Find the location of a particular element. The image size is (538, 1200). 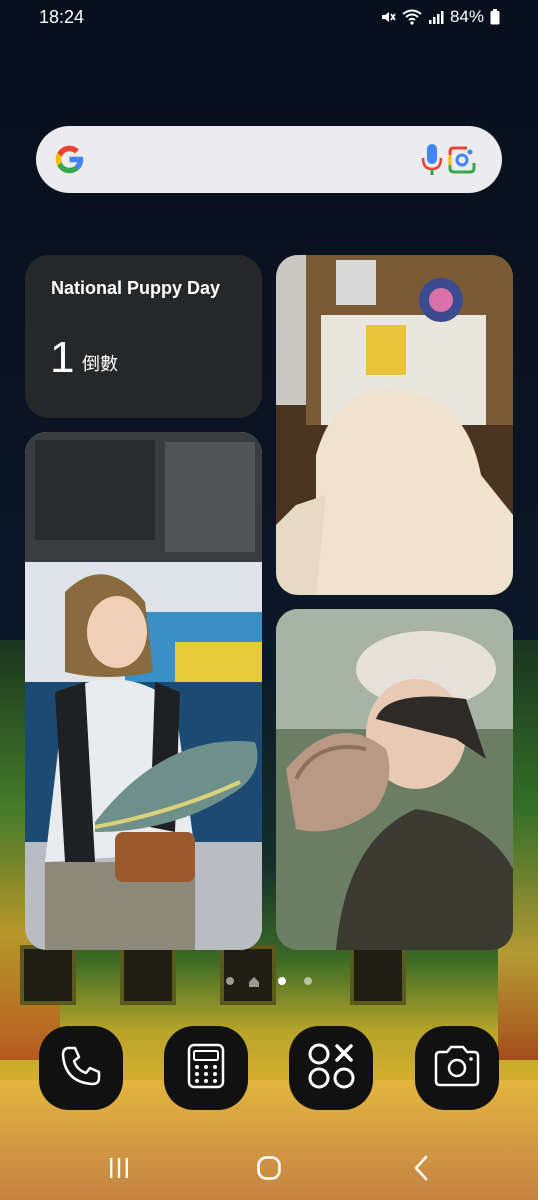

status-time: 18:24 is located at coordinates (62, 17).